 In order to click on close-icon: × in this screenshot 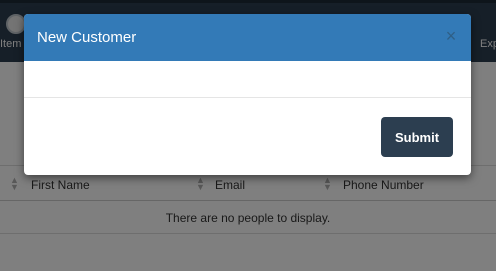, I will do `click(451, 36)`.